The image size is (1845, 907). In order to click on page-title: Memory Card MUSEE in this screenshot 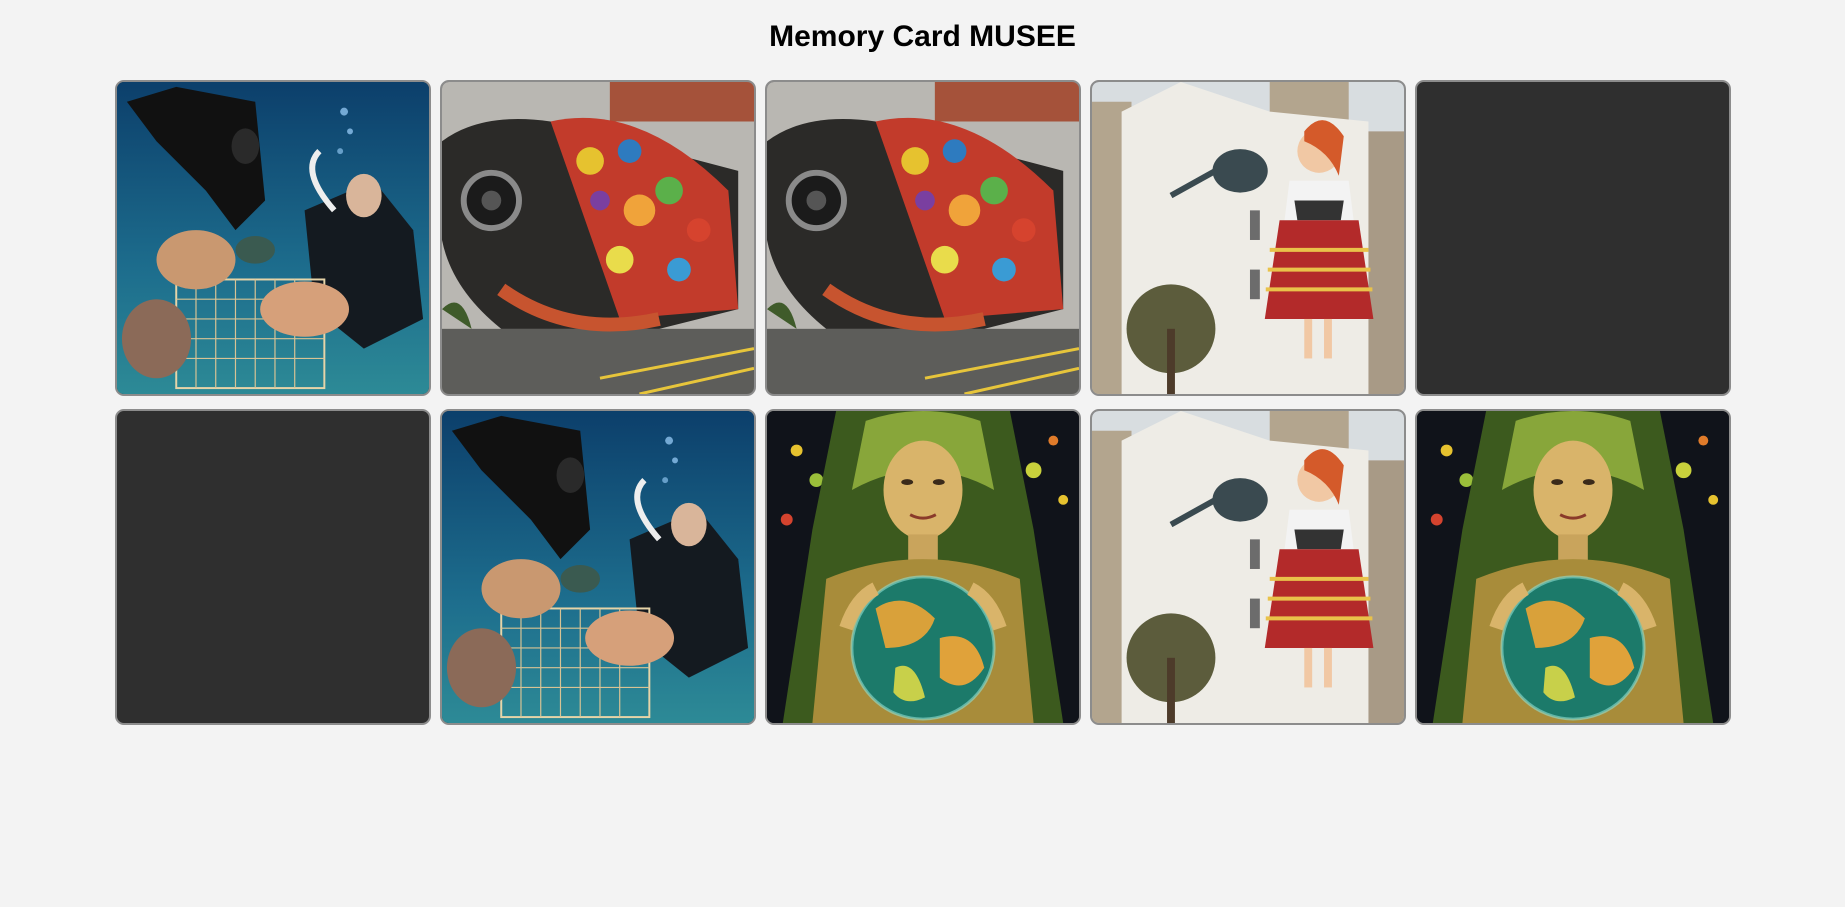, I will do `click(922, 36)`.